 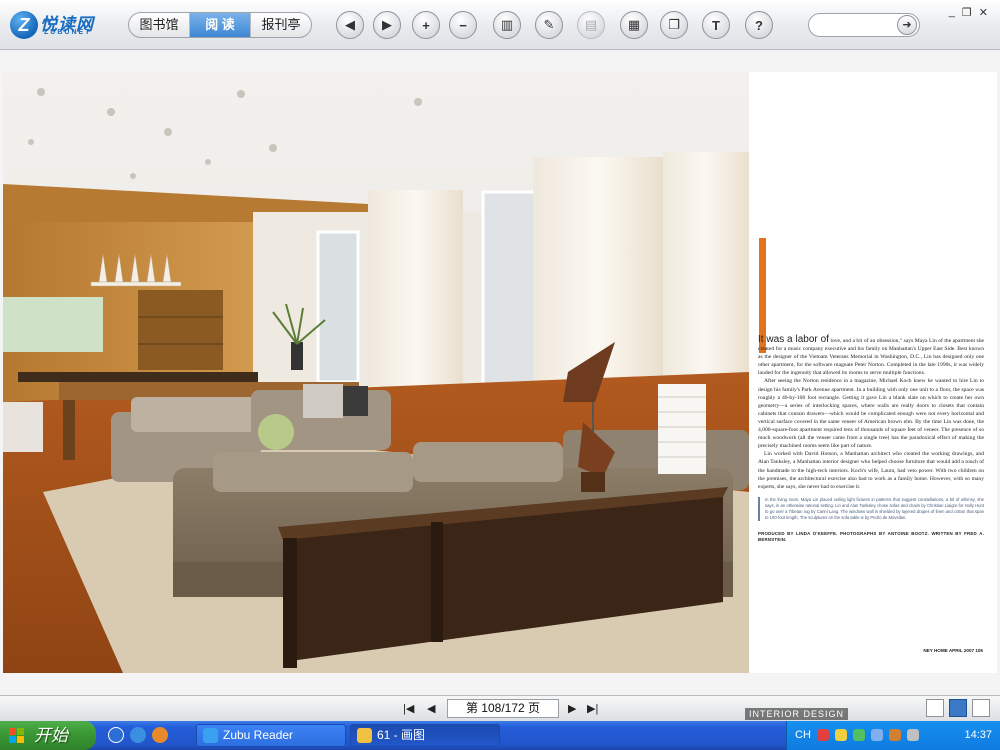 I want to click on task-label: Zubu Reader, so click(x=258, y=735).